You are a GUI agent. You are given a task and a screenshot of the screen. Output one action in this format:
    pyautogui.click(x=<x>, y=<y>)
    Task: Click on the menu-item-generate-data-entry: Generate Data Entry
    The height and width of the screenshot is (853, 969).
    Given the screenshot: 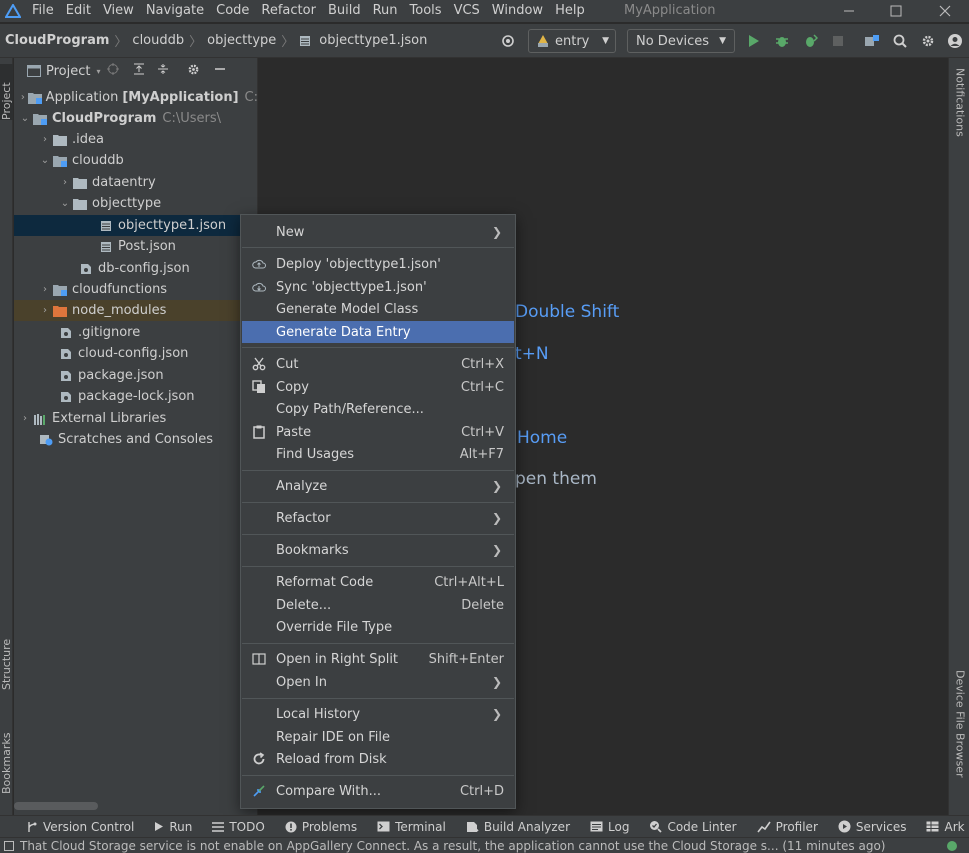 What is the action you would take?
    pyautogui.click(x=378, y=332)
    